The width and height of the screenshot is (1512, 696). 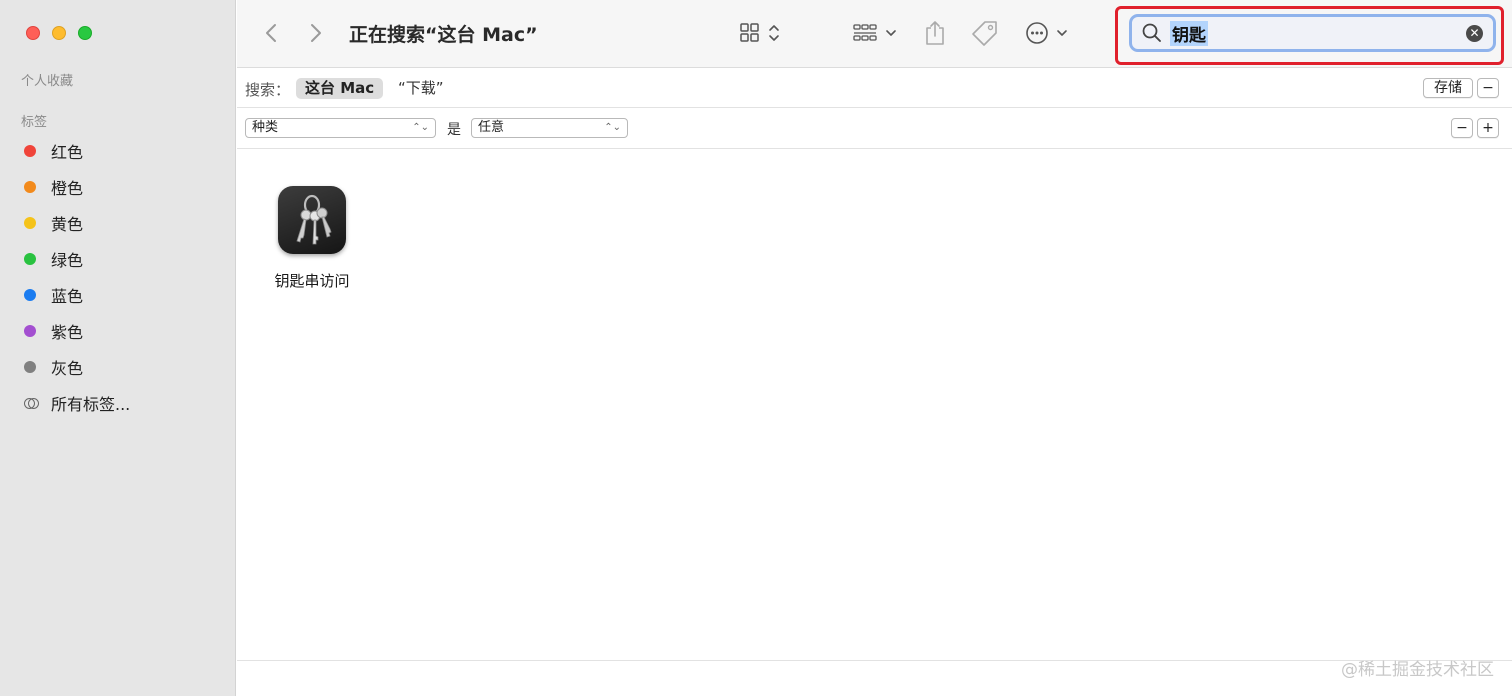 I want to click on chevron-left-icon, so click(x=271, y=33).